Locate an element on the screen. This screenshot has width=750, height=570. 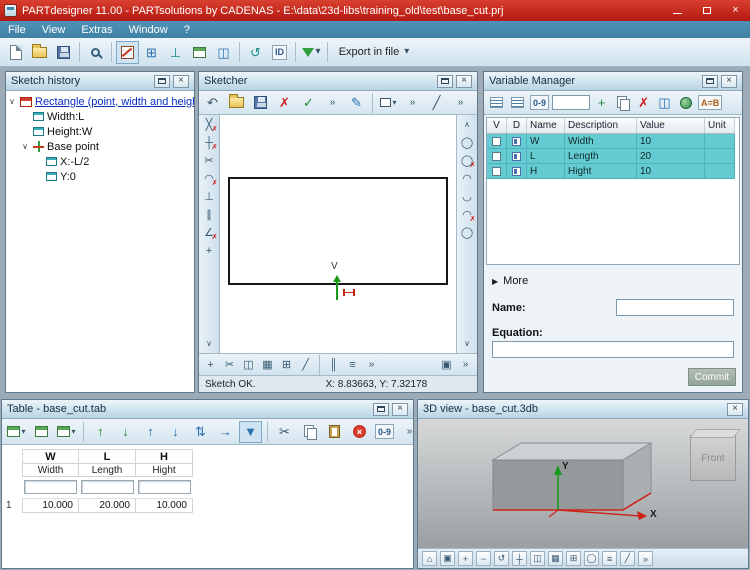
dimension-button: ⊞ is located at coordinates (151, 52).